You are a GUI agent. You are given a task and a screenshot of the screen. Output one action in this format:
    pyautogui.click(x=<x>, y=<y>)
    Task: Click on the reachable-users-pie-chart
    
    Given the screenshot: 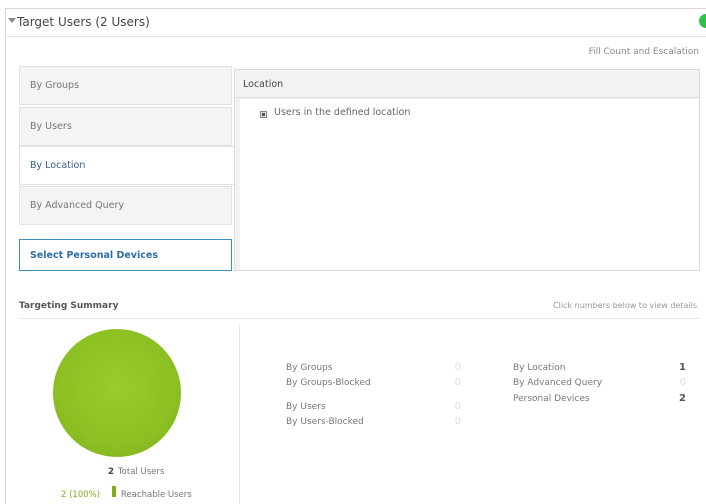 What is the action you would take?
    pyautogui.click(x=117, y=393)
    